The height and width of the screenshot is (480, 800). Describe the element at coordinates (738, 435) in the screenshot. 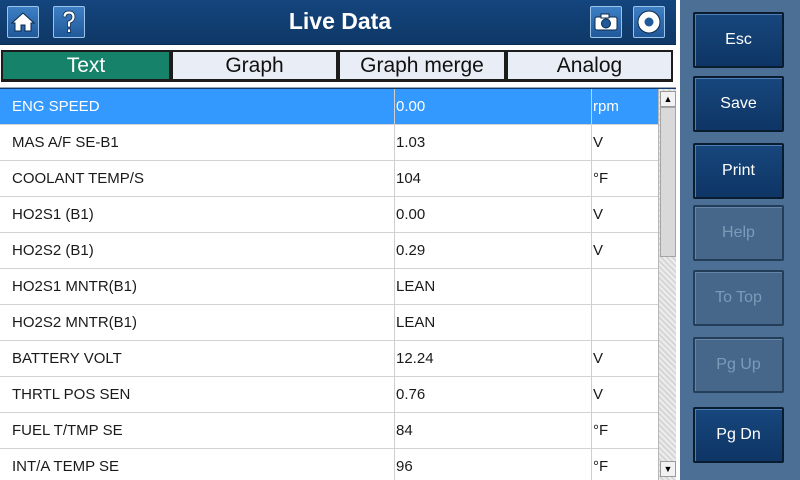

I see `page-down-button: Pg Dn` at that location.